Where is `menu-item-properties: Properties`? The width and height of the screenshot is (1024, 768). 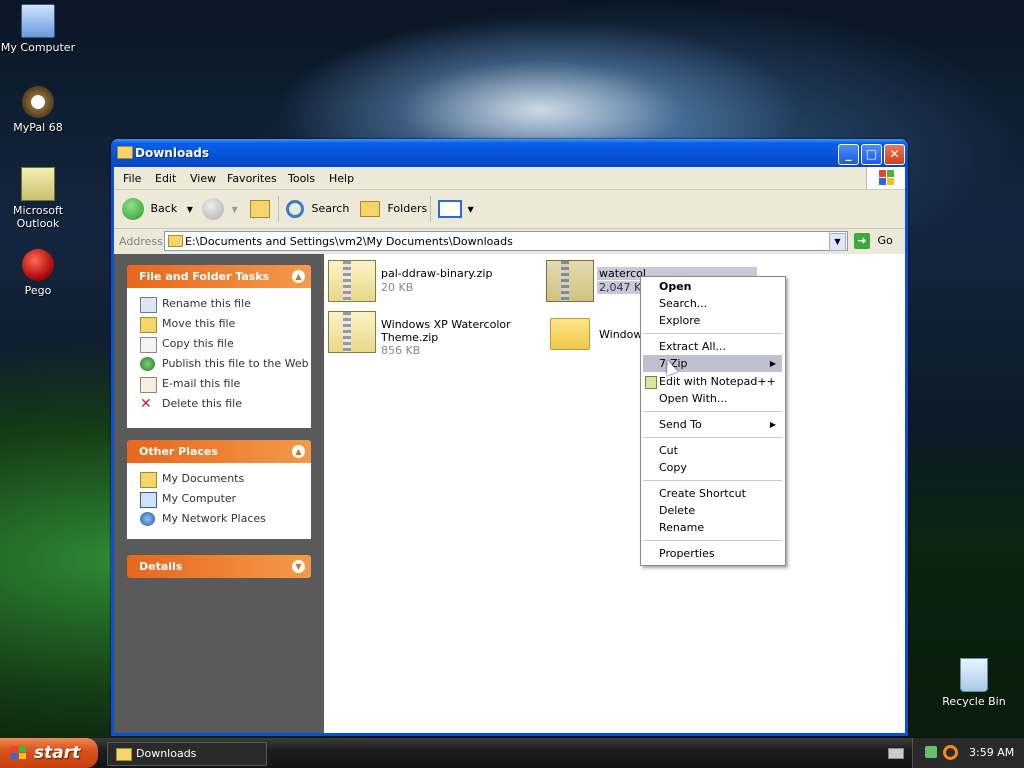
menu-item-properties: Properties is located at coordinates (712, 553).